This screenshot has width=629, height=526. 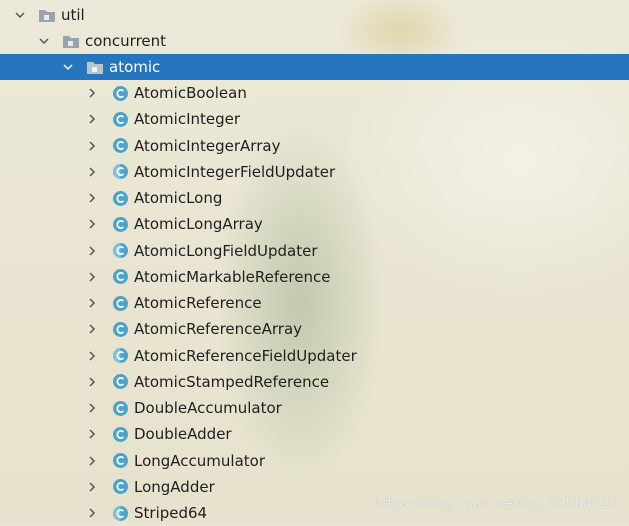 What do you see at coordinates (314, 434) in the screenshot?
I see `tree-node-class: DoubleAdder` at bounding box center [314, 434].